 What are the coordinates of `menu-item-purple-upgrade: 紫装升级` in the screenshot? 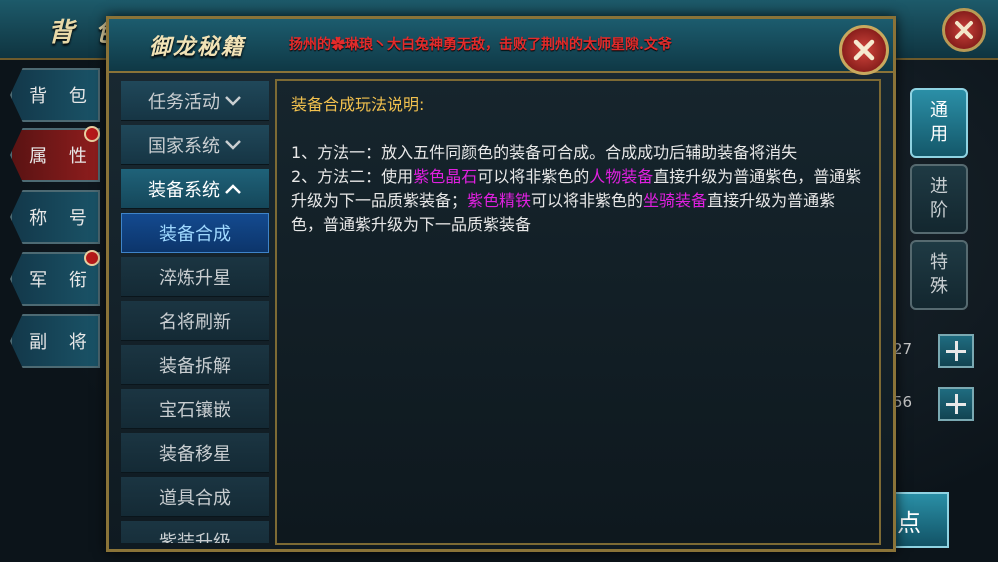 It's located at (195, 532).